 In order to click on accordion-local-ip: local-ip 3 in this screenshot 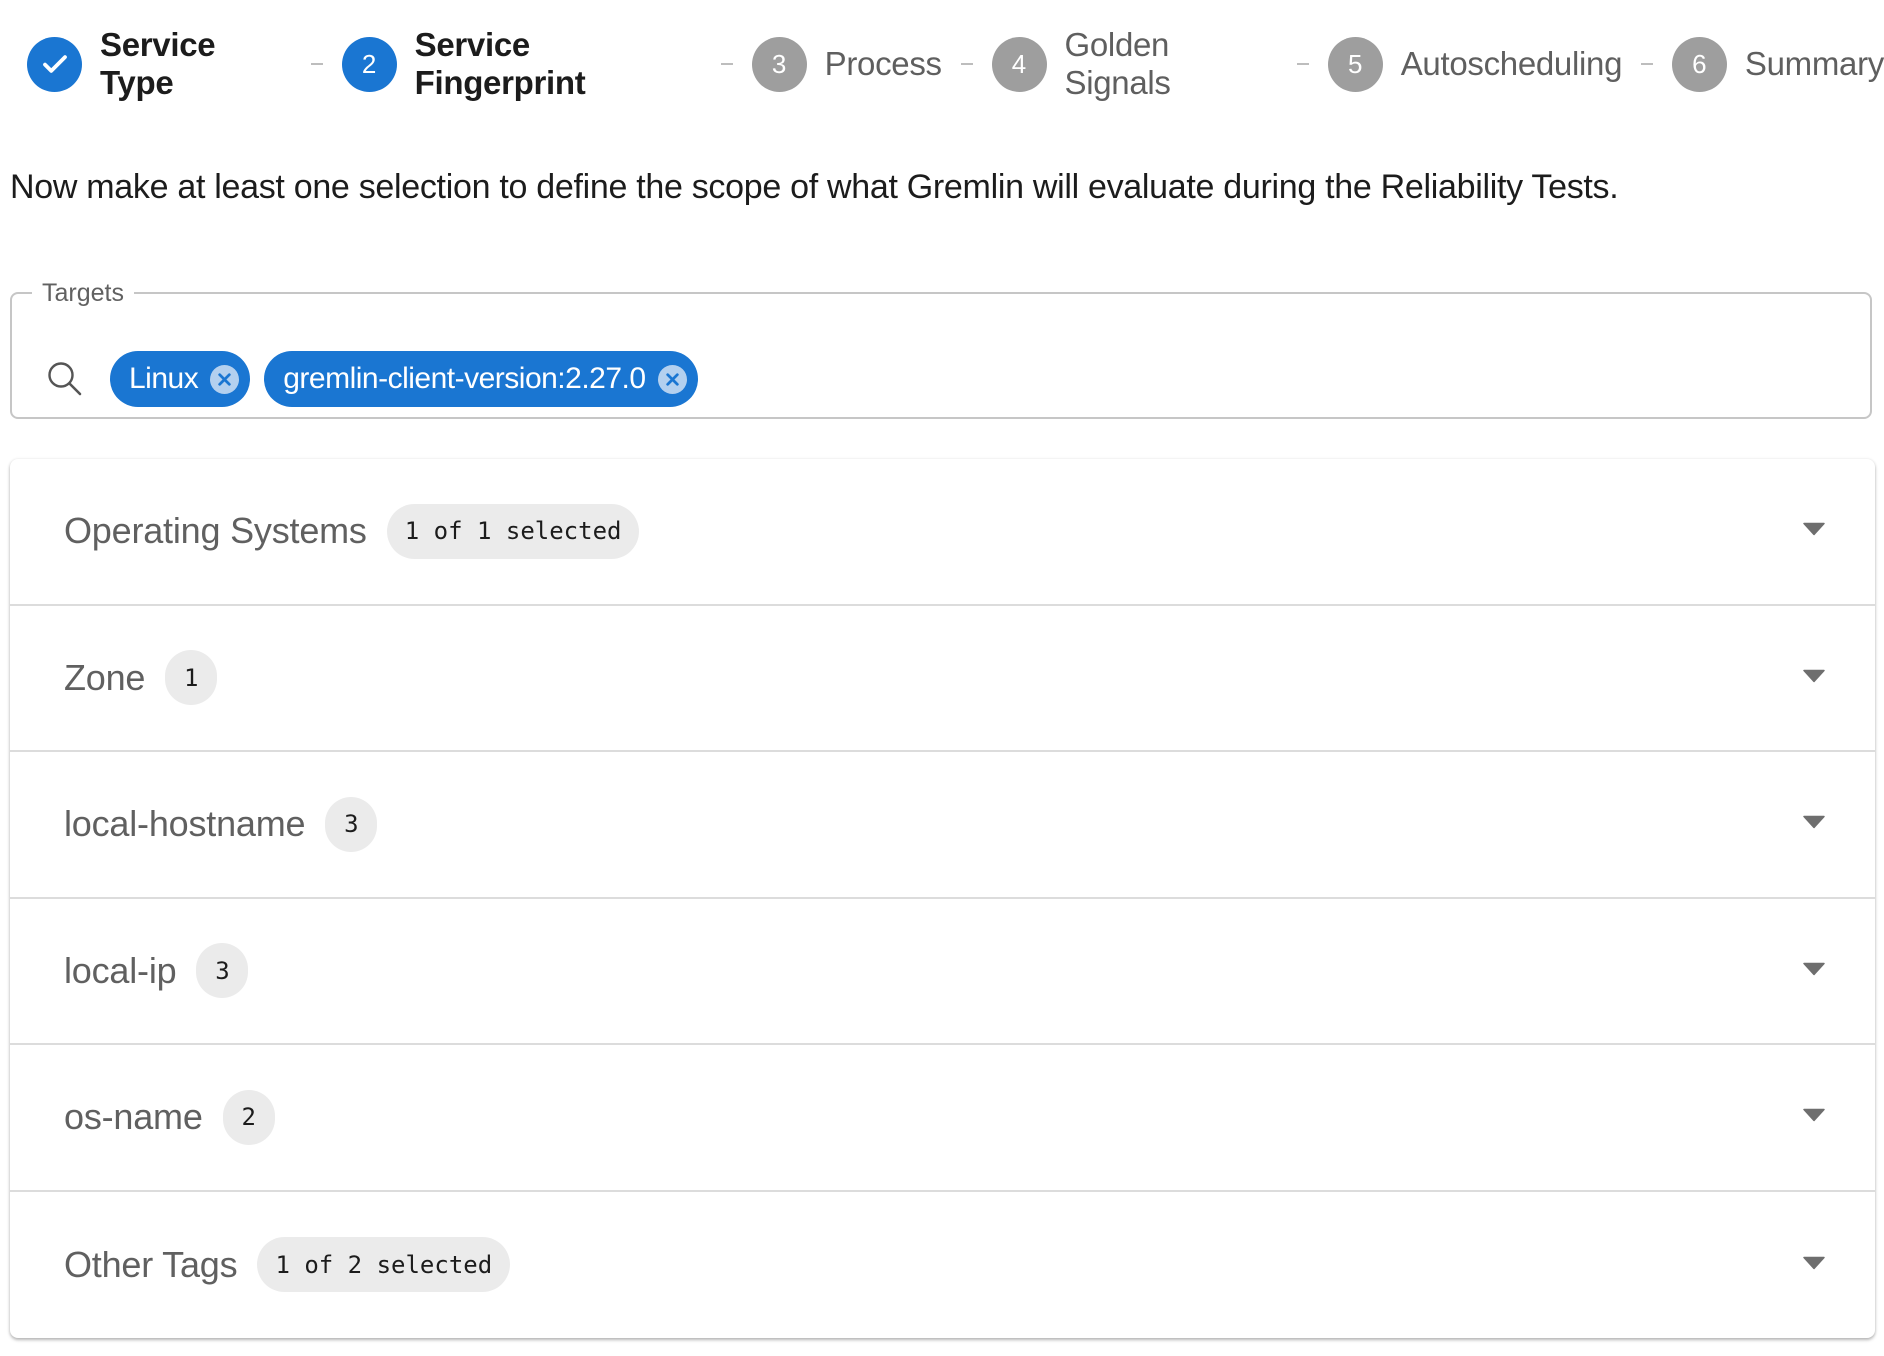, I will do `click(942, 972)`.